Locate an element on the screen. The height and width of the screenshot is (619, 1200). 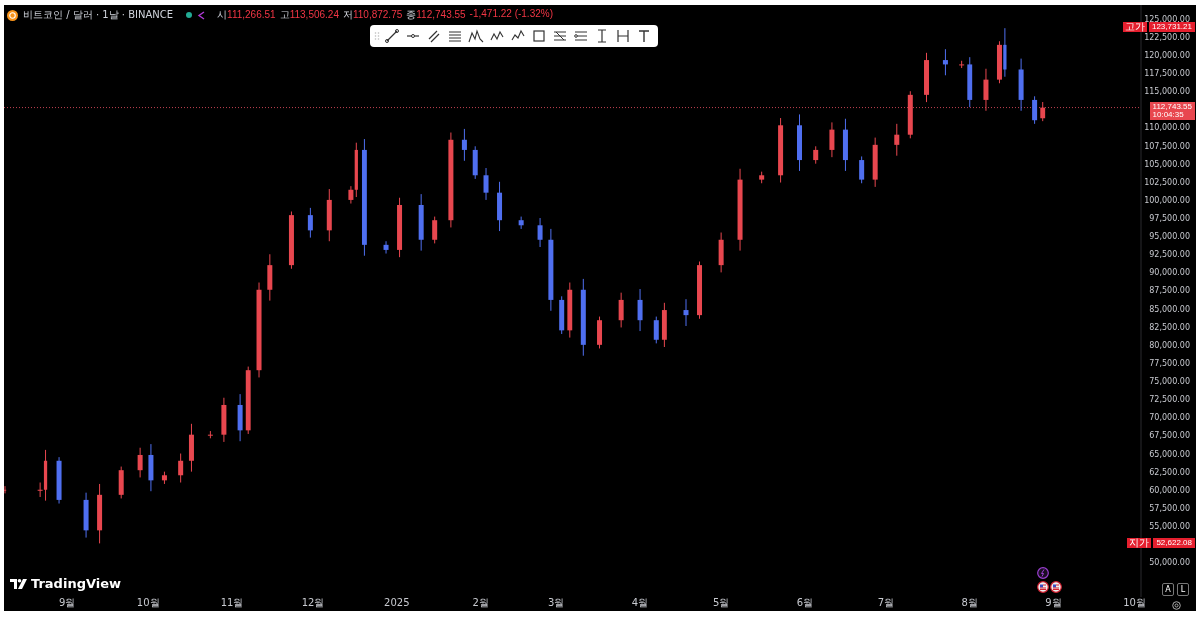
price-marker-label: 지가 is located at coordinates (1139, 542).